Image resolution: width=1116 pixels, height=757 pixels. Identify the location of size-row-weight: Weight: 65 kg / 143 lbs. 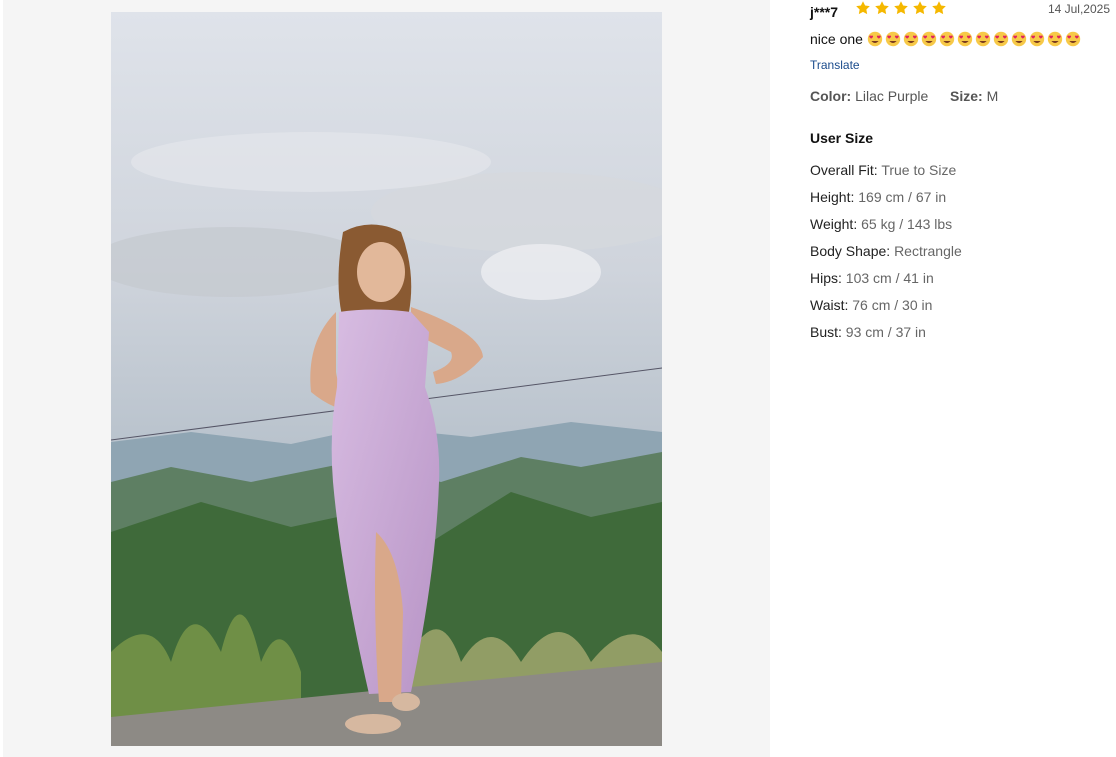
(886, 224).